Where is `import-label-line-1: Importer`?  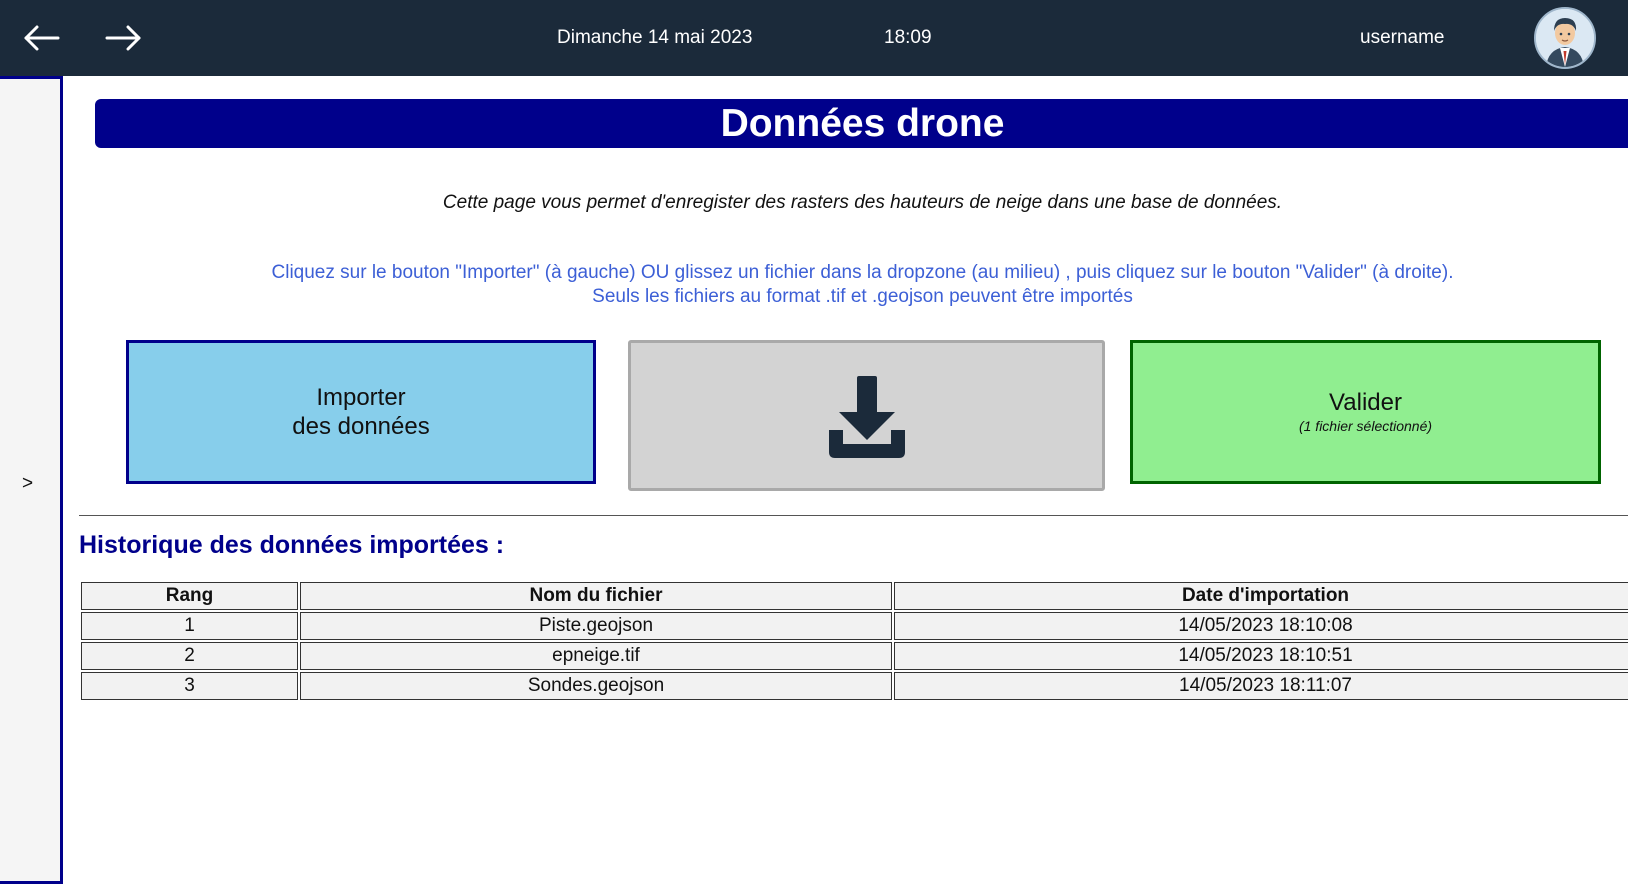 import-label-line-1: Importer is located at coordinates (361, 397).